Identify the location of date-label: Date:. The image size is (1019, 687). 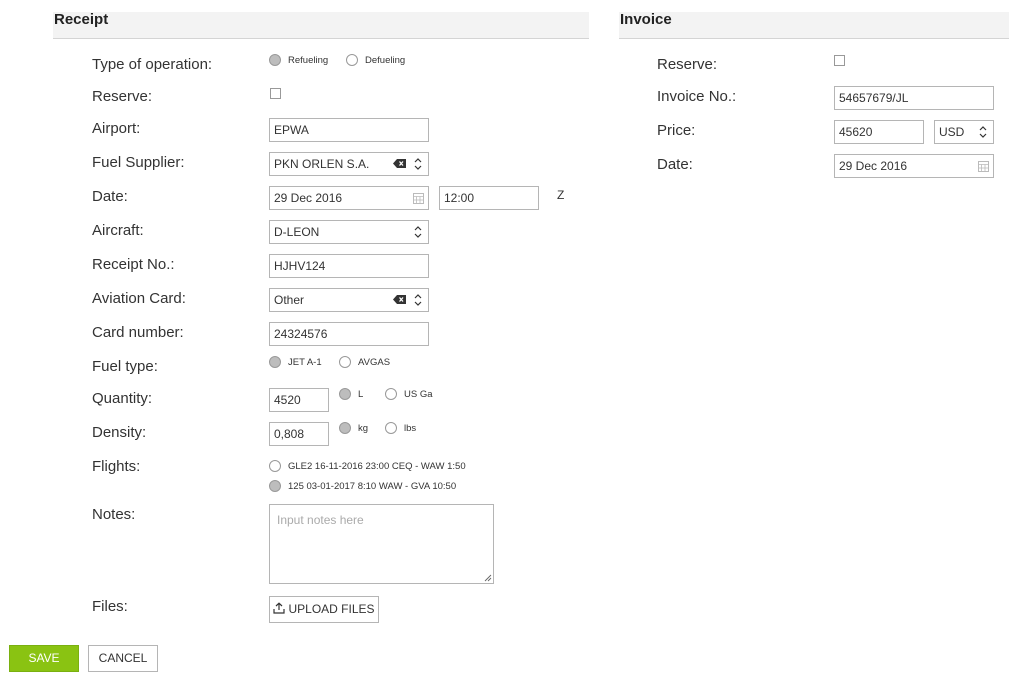
(110, 196).